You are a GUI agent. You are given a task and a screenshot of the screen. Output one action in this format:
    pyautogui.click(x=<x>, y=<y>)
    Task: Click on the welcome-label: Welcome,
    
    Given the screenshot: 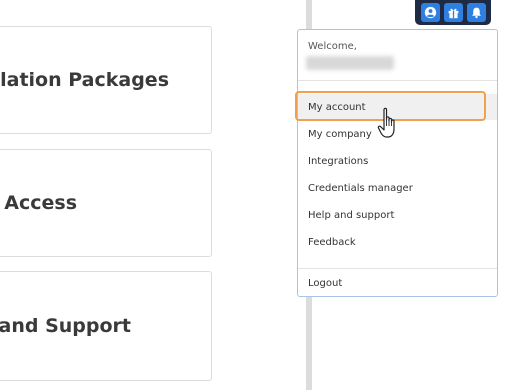 What is the action you would take?
    pyautogui.click(x=332, y=46)
    